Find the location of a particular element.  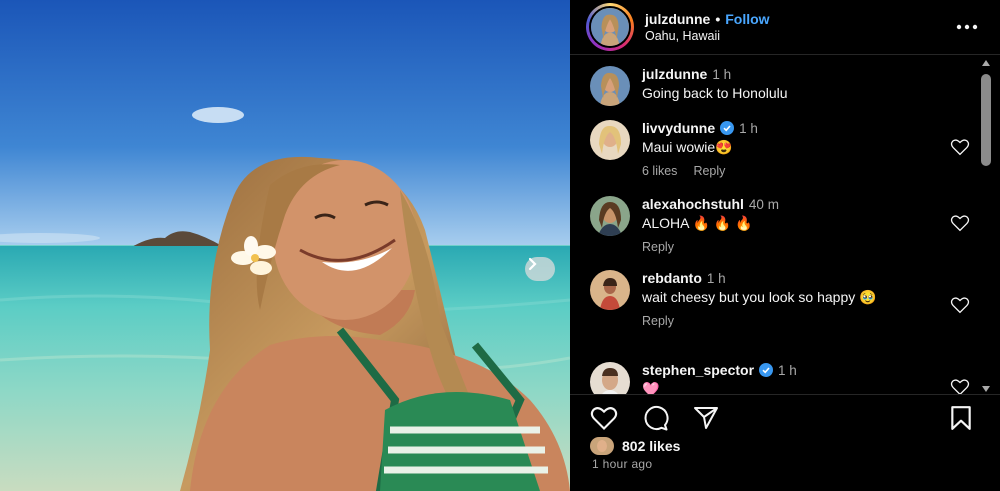

liker-avatar is located at coordinates (602, 446).